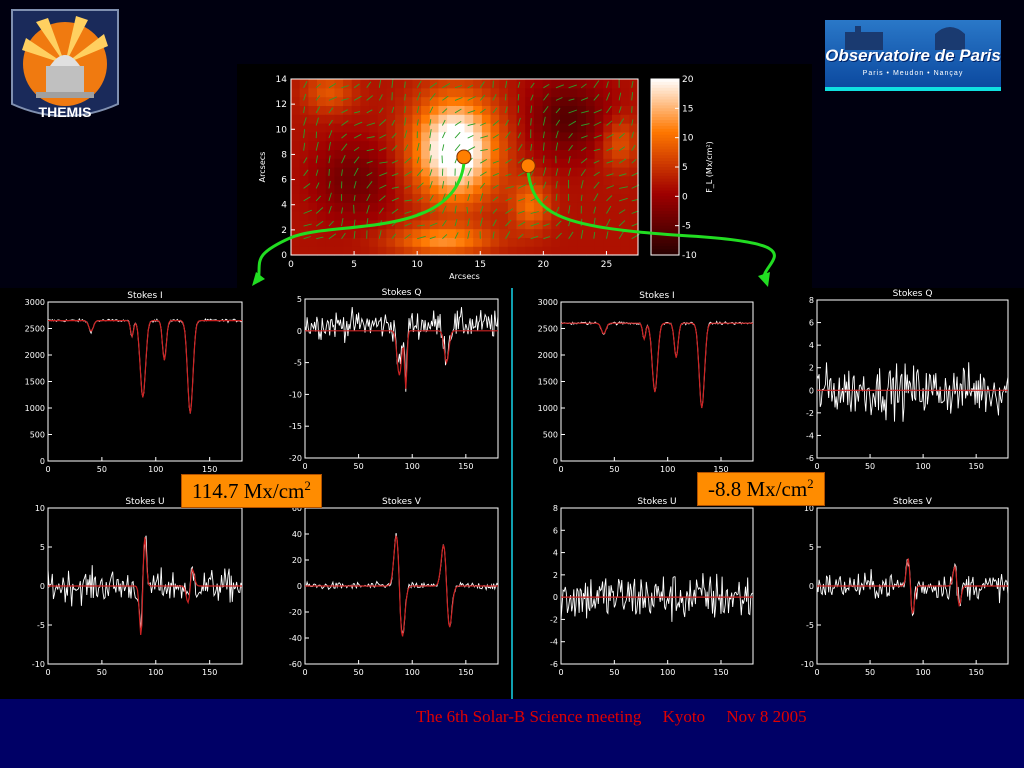  I want to click on y-tick-label: -5, so click(810, 625).